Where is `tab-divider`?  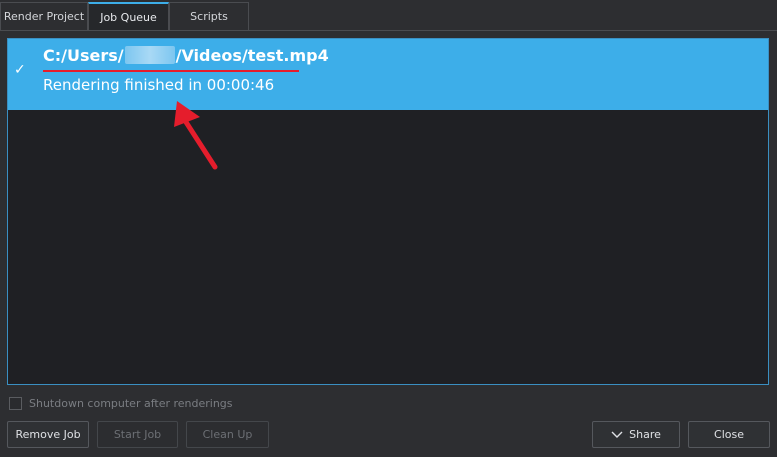
tab-divider is located at coordinates (388, 30).